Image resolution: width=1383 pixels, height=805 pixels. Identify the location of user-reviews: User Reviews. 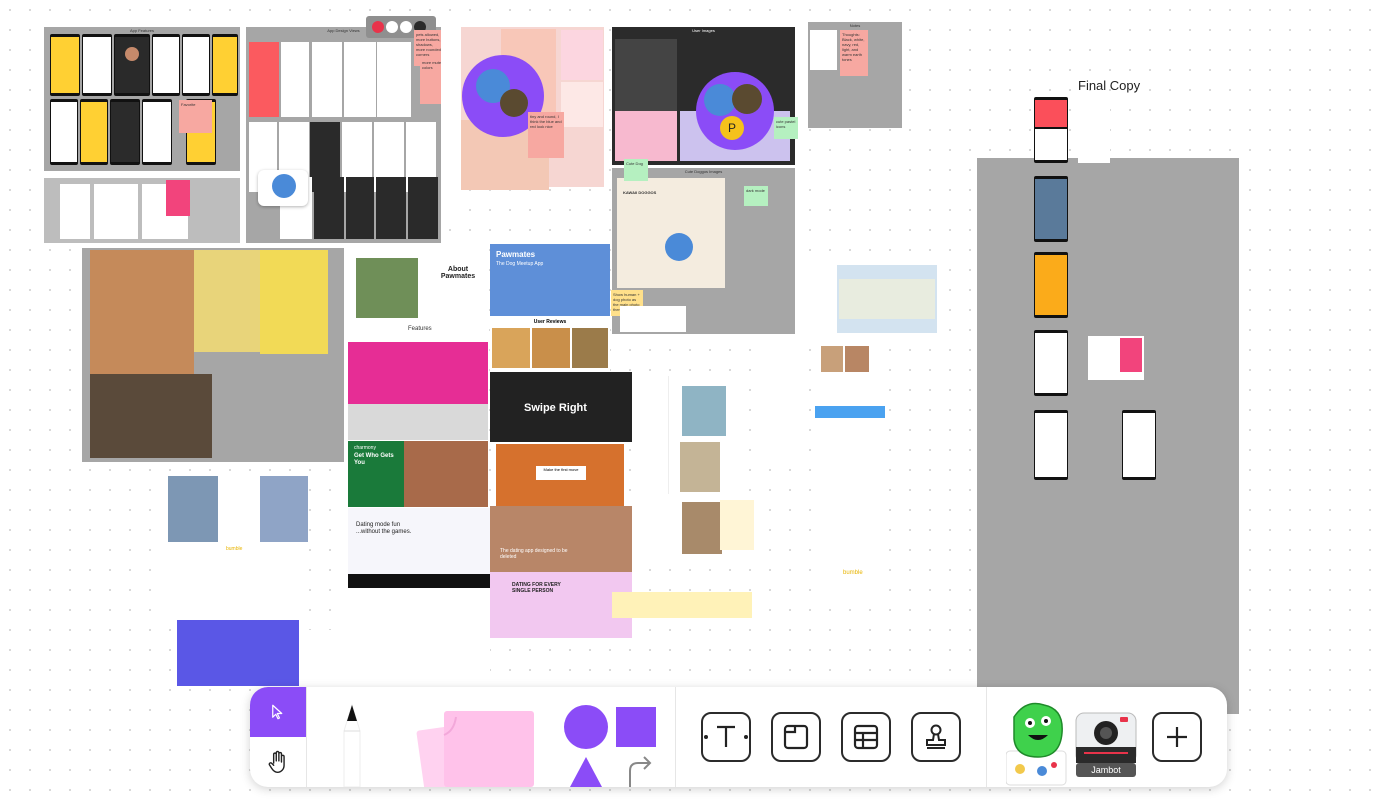
(550, 345).